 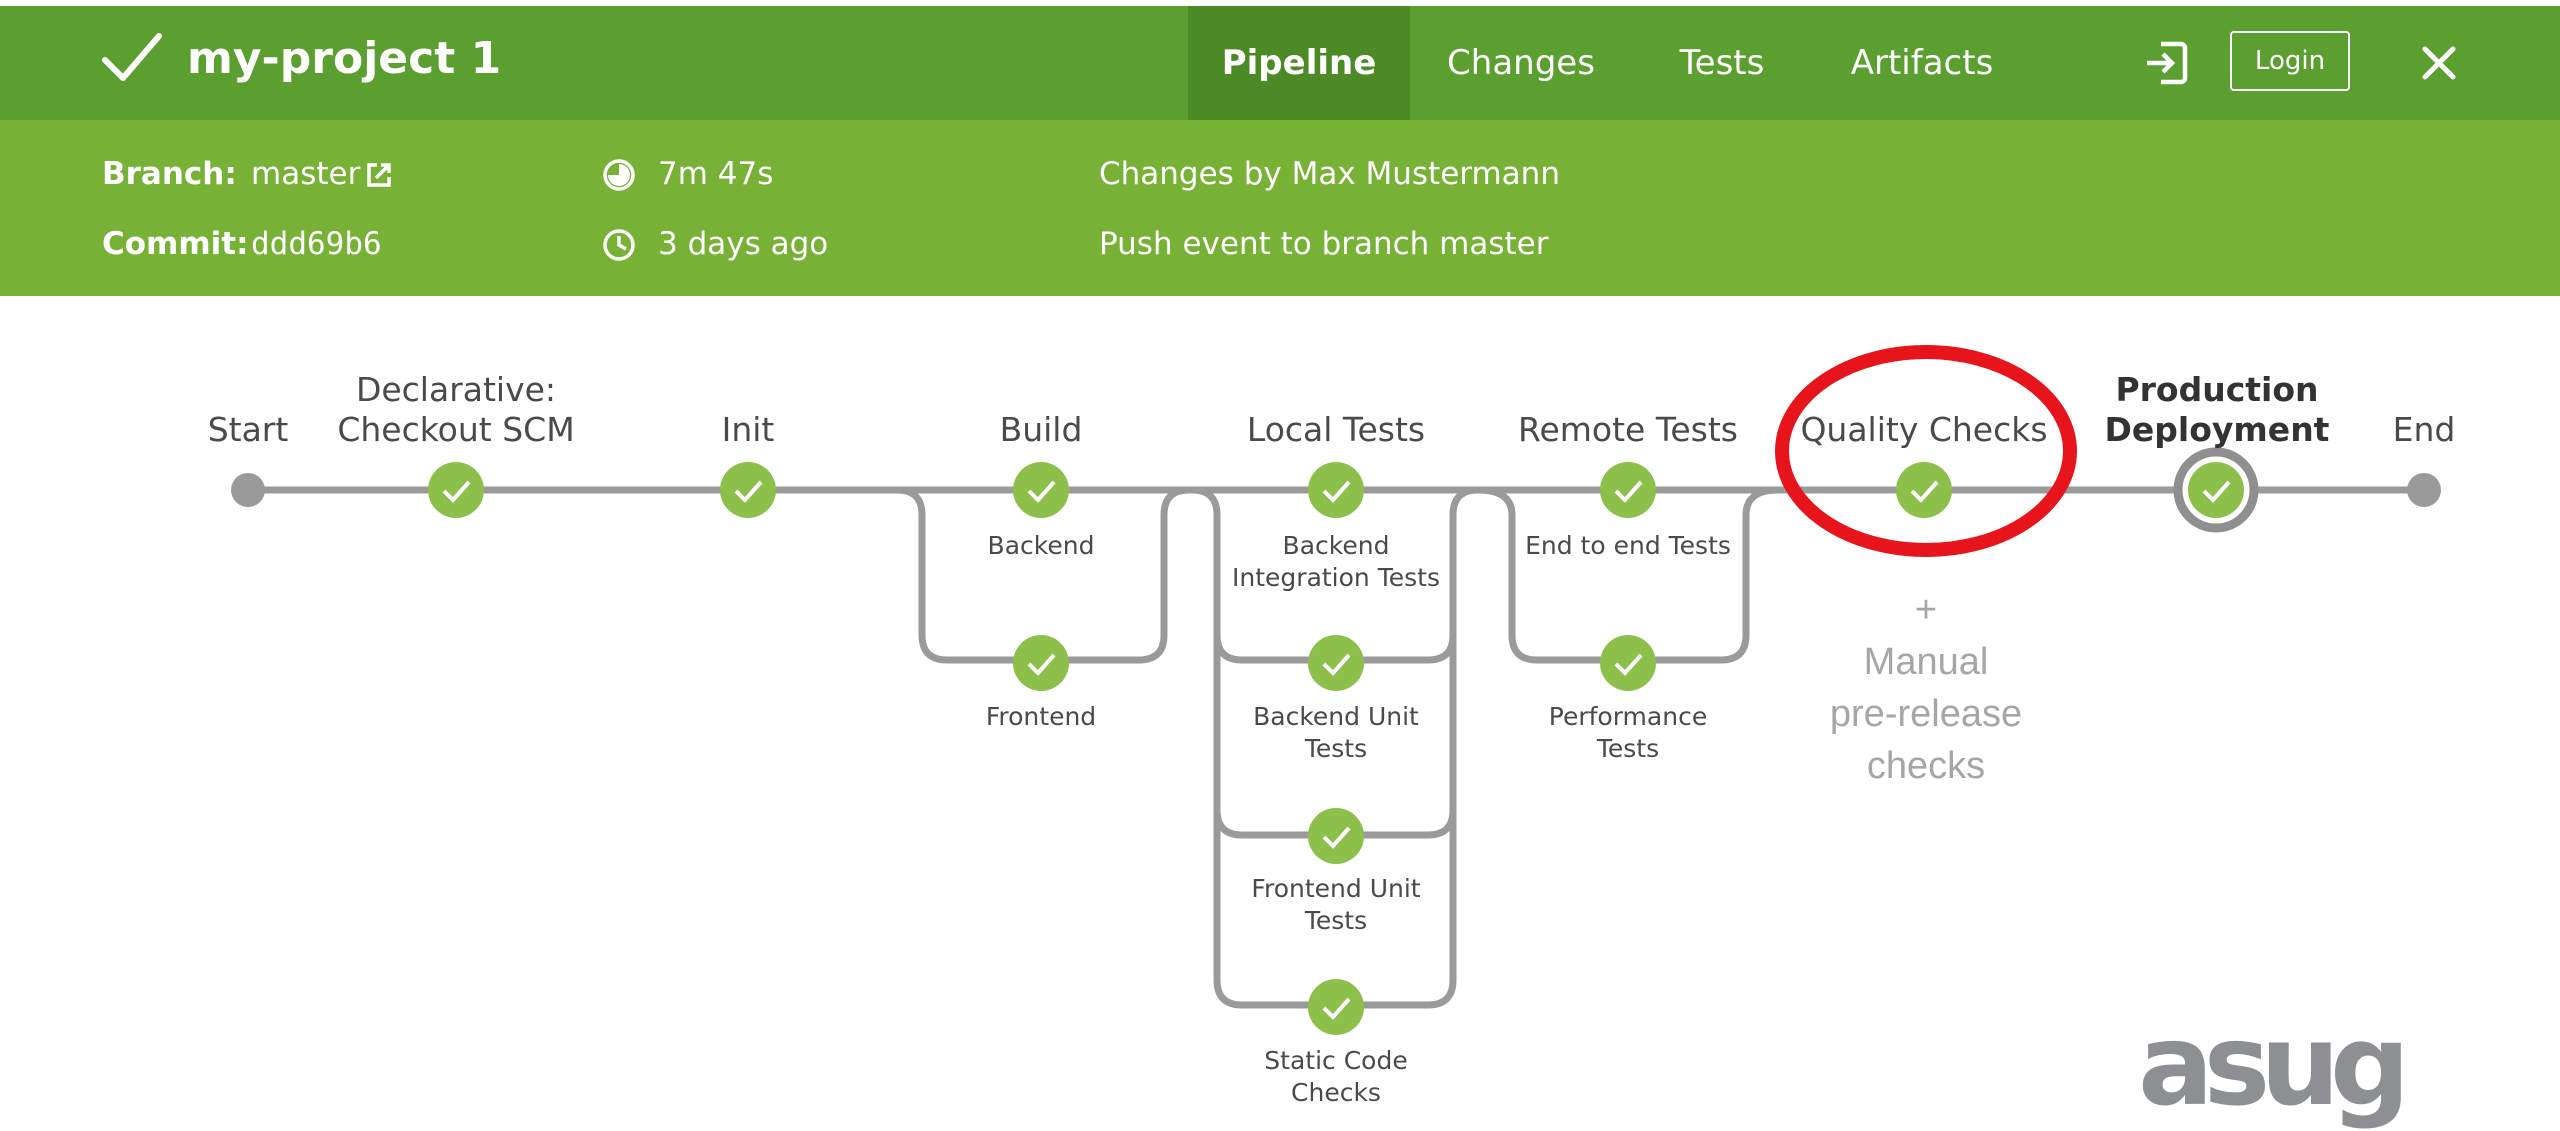 I want to click on stage-node-backend-integration-tests, so click(x=1336, y=490).